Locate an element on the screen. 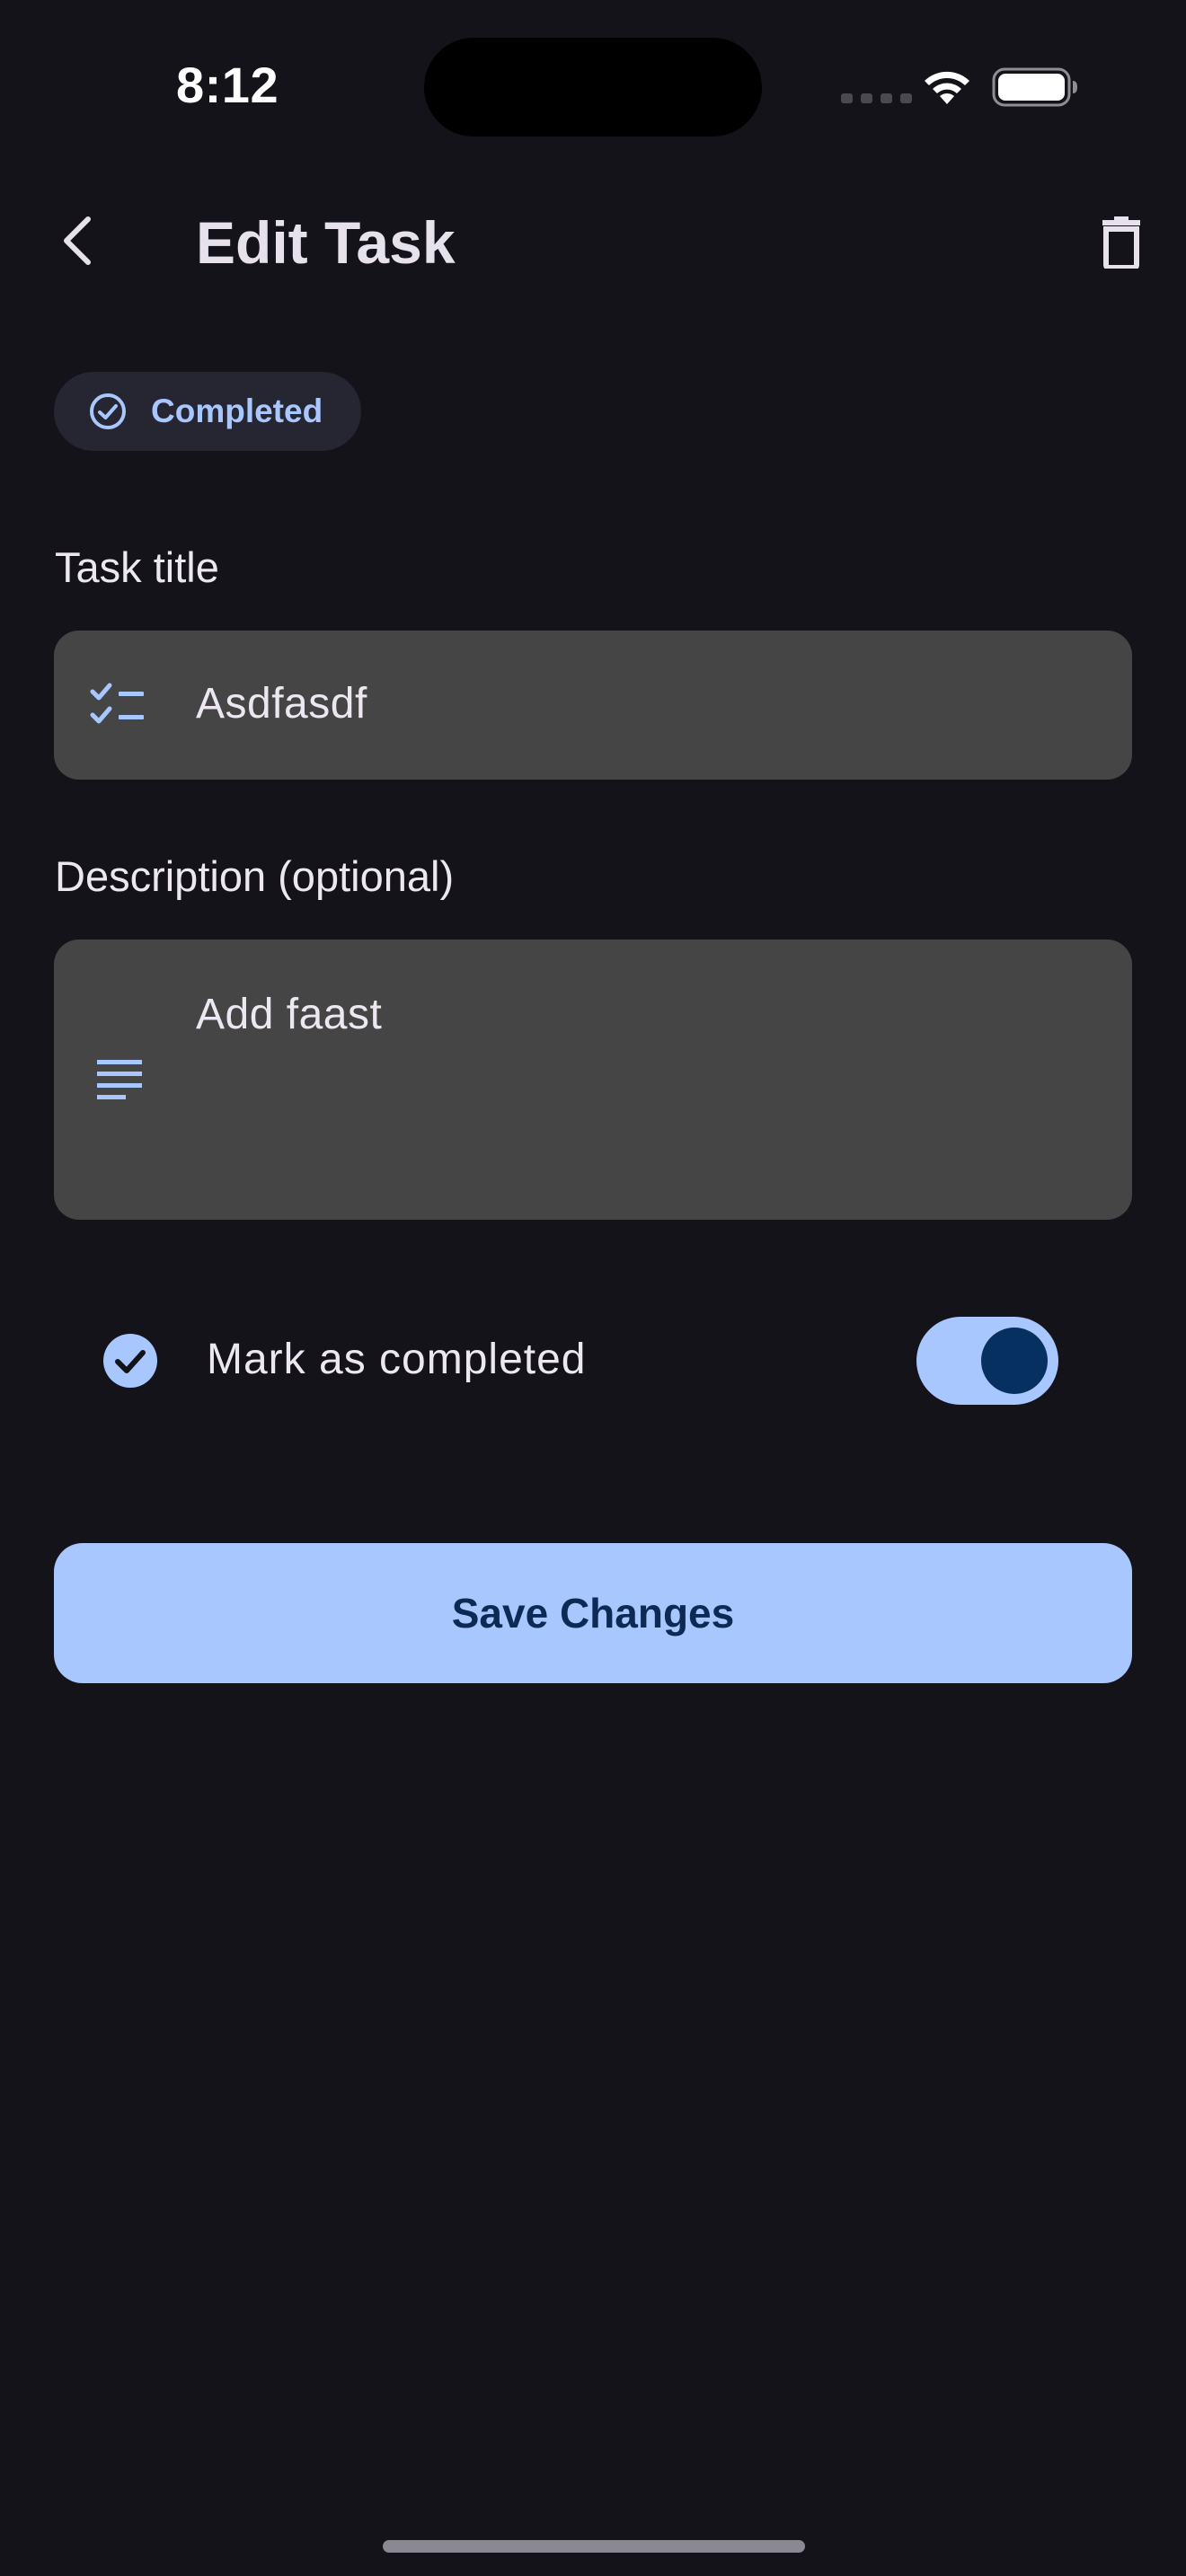  description-value: Add faast is located at coordinates (289, 1014).